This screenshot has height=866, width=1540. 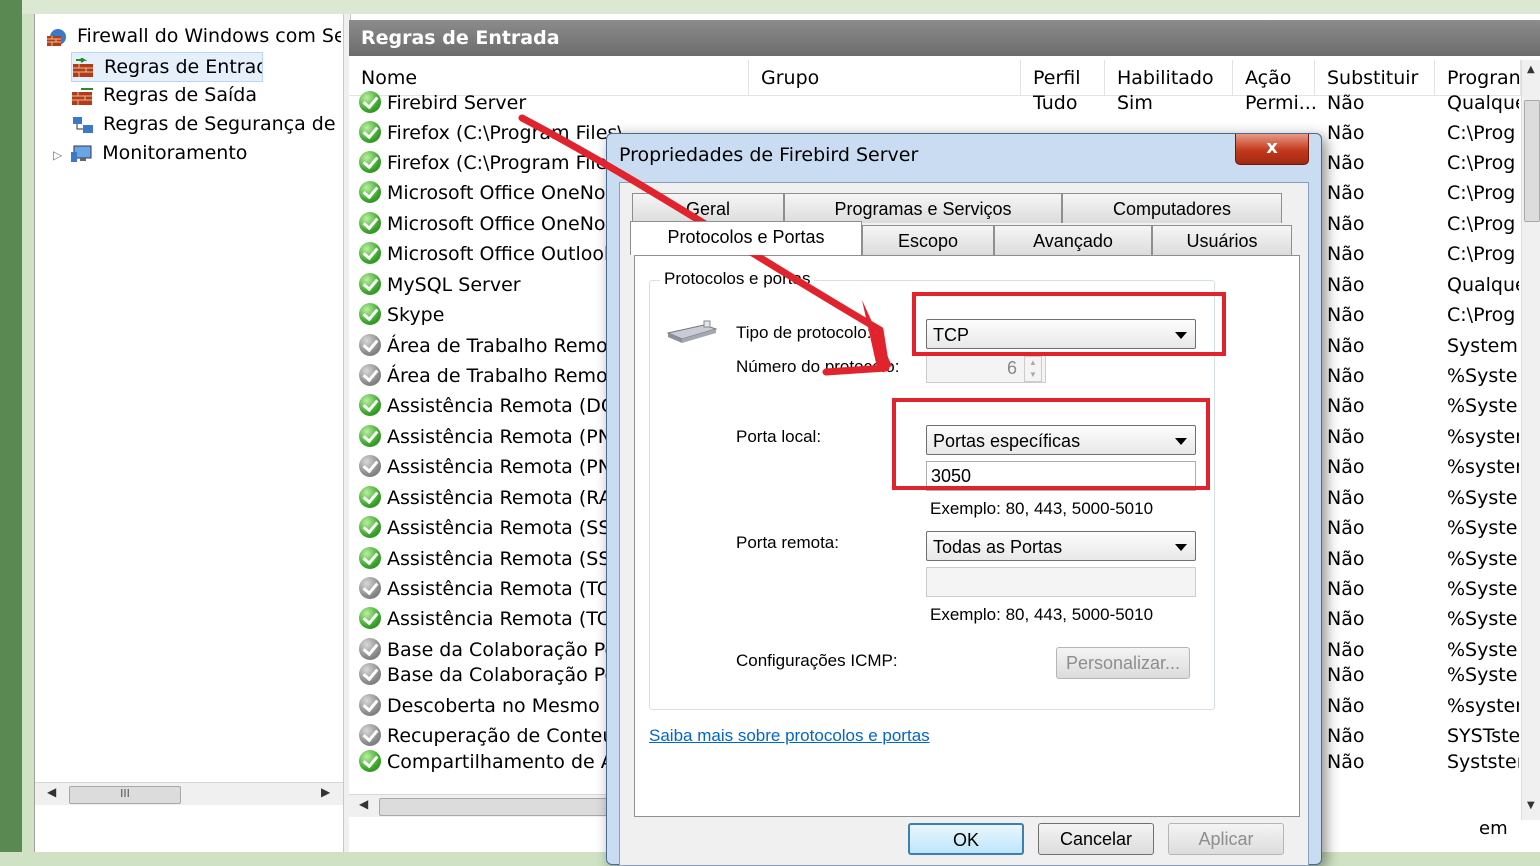 I want to click on partial-cell-text: em, so click(x=1493, y=828).